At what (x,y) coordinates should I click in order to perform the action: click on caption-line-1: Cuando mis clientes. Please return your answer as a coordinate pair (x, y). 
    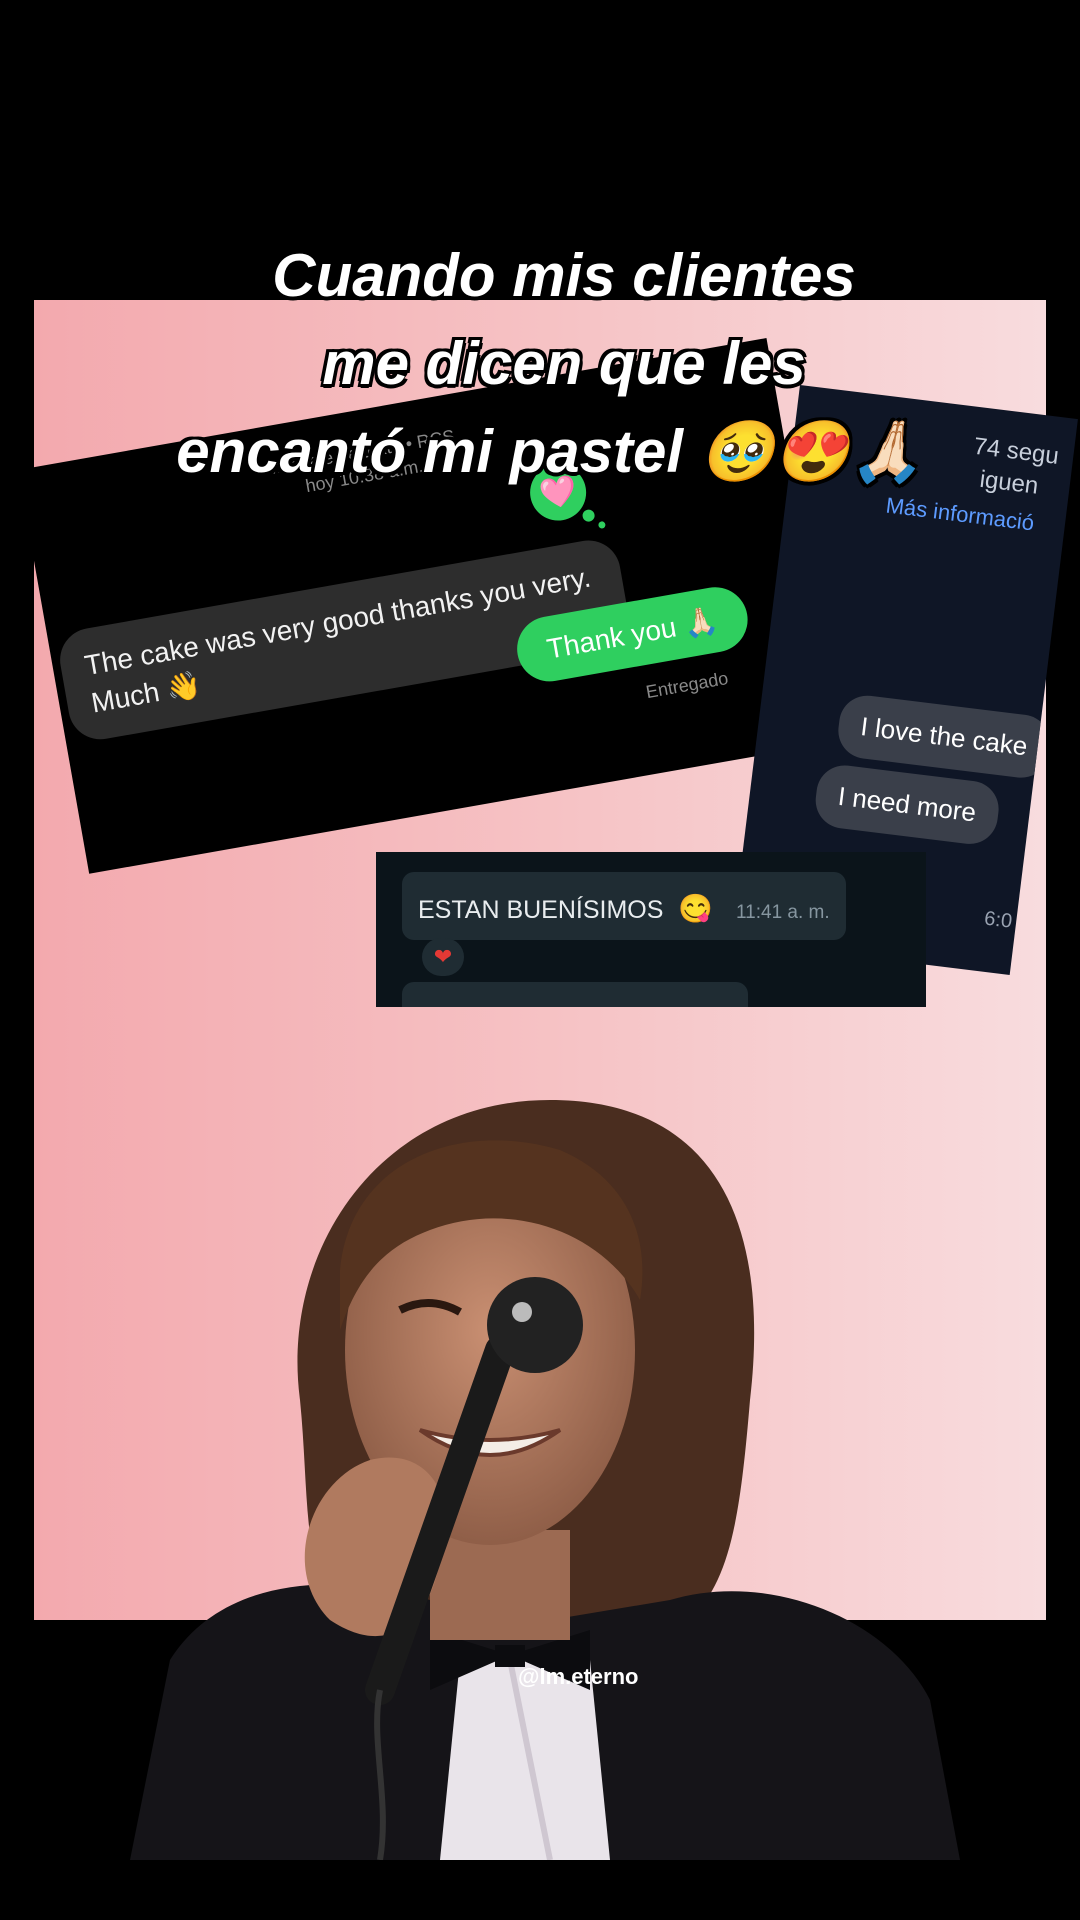
    Looking at the image, I should click on (564, 275).